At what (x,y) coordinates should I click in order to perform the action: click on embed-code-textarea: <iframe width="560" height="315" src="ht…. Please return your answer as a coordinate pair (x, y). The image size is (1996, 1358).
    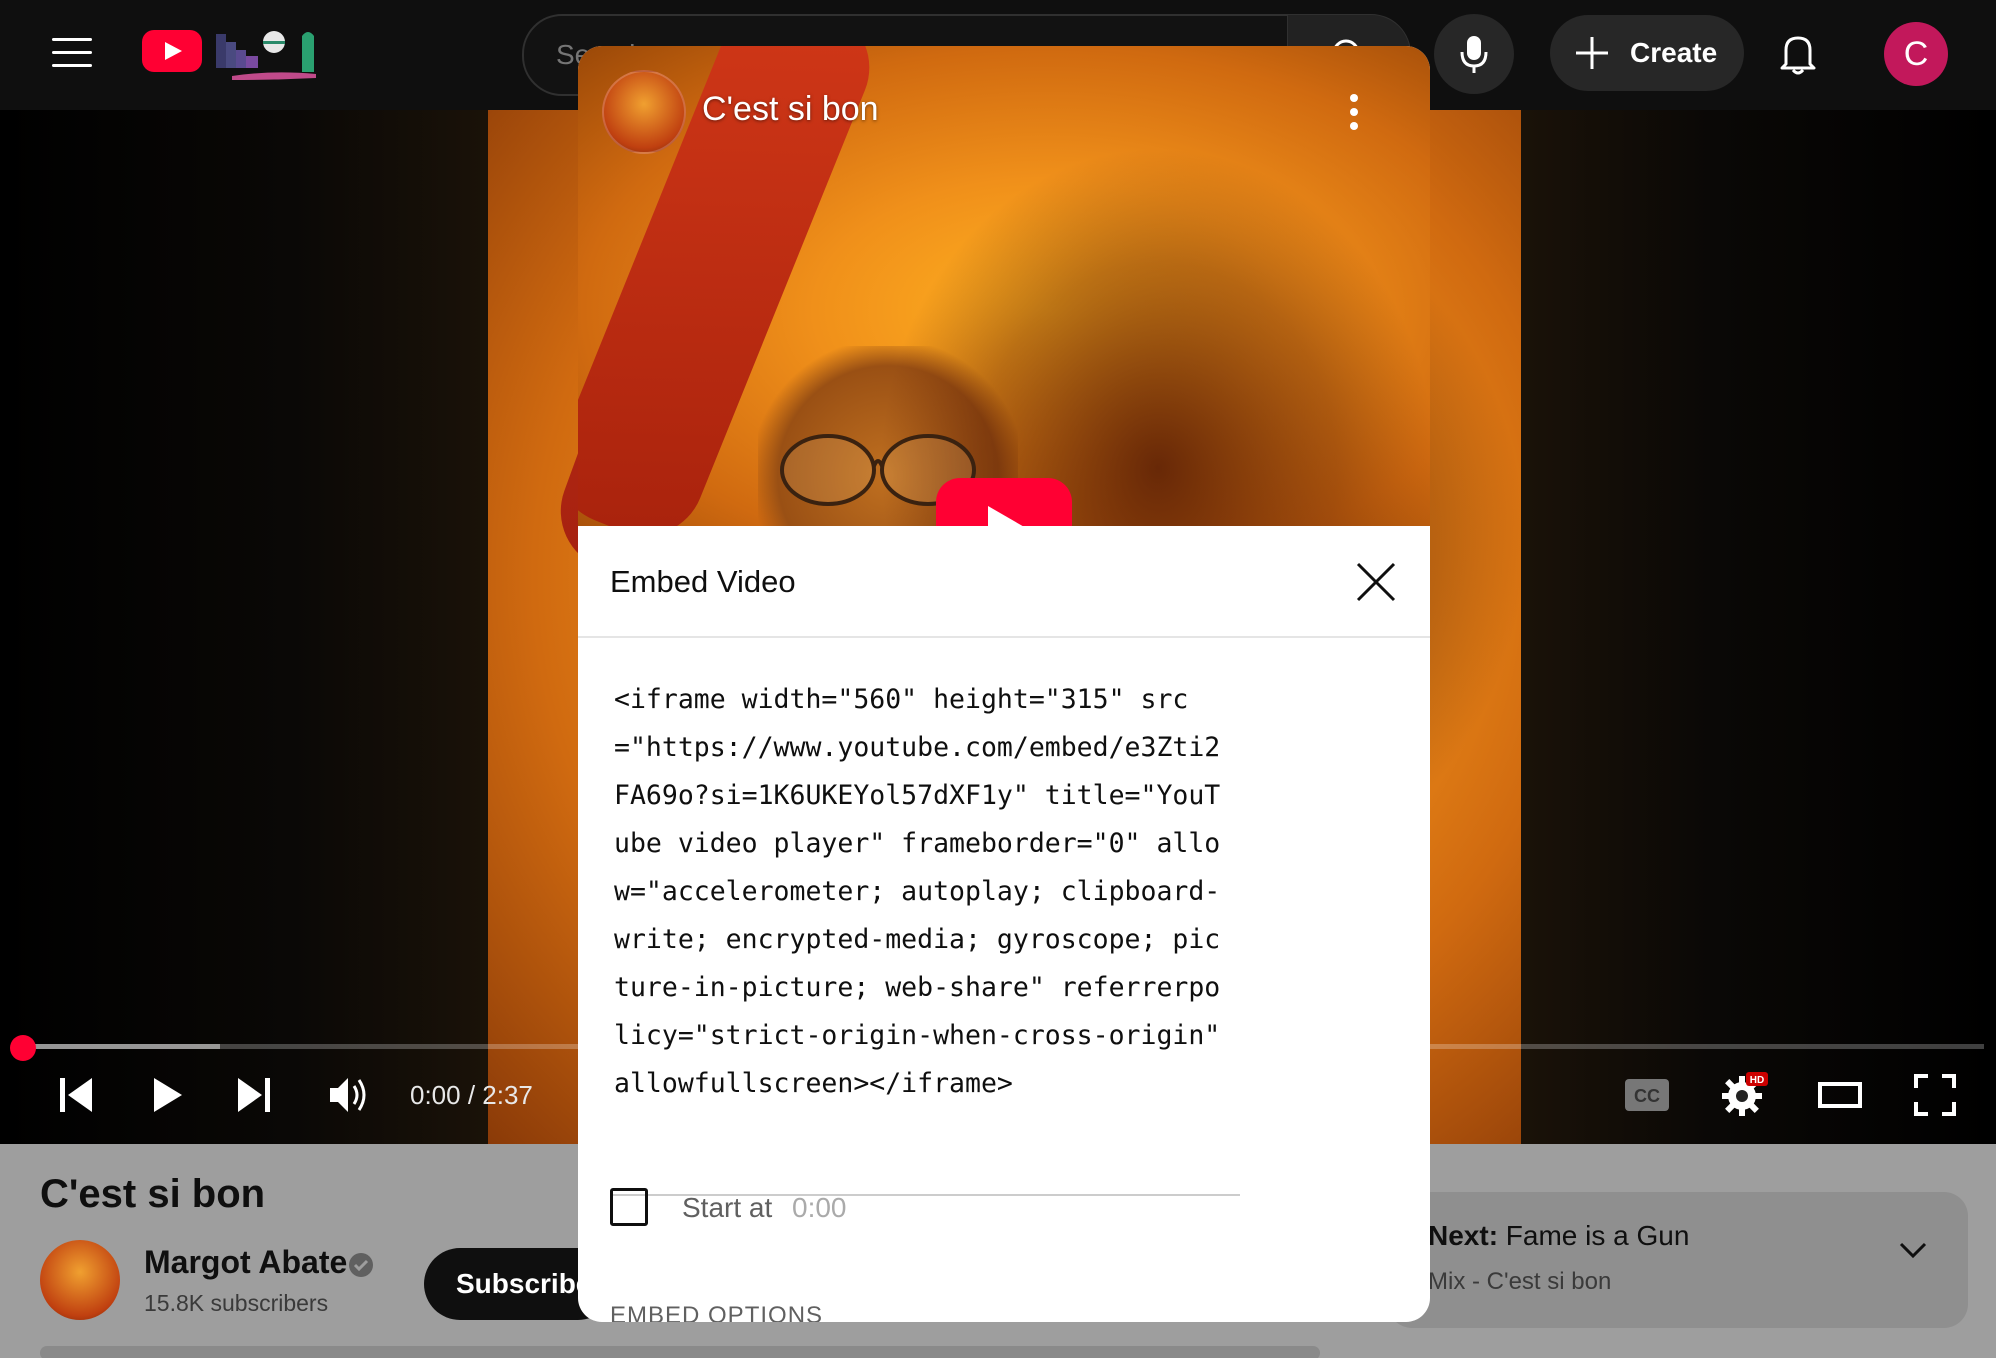
    Looking at the image, I should click on (925, 936).